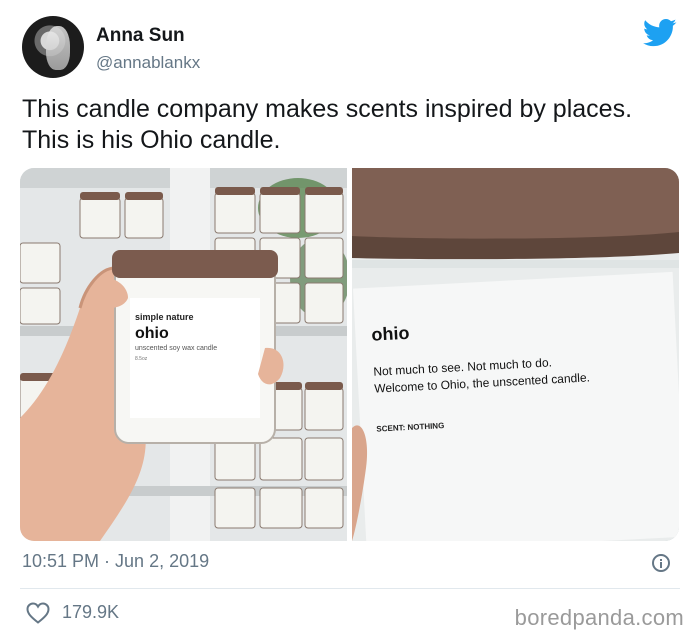 The height and width of the screenshot is (642, 700). What do you see at coordinates (90, 612) in the screenshot?
I see `like-count: 179.9K` at bounding box center [90, 612].